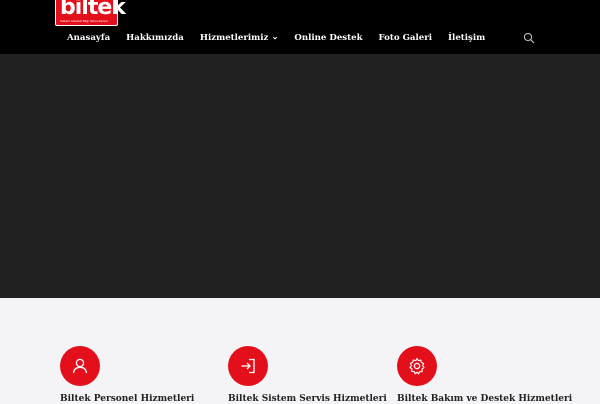 Image resolution: width=600 pixels, height=404 pixels. What do you see at coordinates (485, 399) in the screenshot?
I see `service-title: Biltek Bakım ve Destek Hizmetleri` at bounding box center [485, 399].